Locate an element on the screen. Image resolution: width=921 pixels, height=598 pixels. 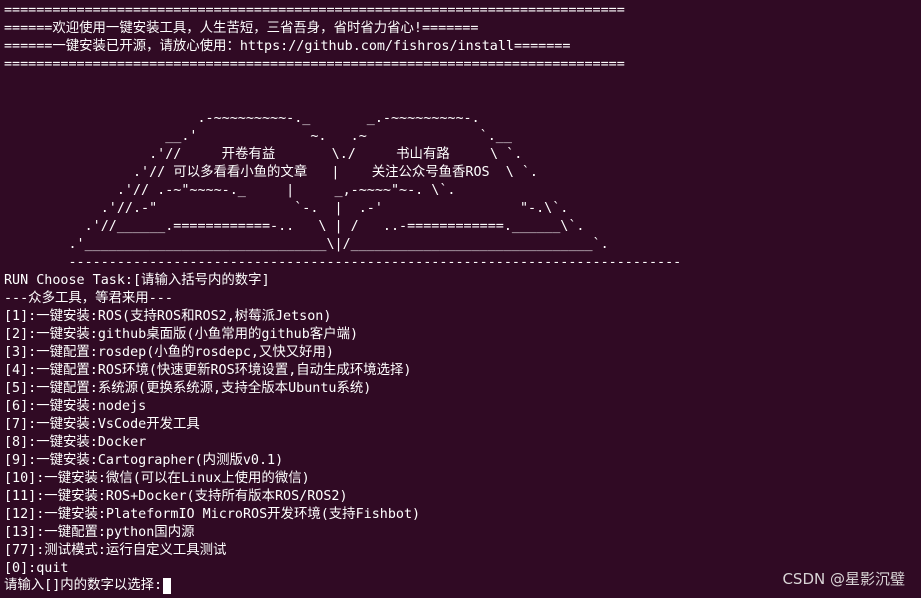
menu-item: [2]:一键安装:github桌面版(小鱼常用的github客户端) is located at coordinates (181, 334).